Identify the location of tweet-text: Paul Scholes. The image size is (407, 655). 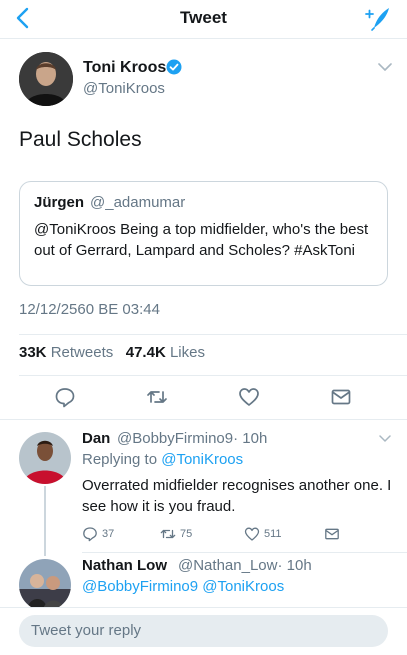
(80, 139).